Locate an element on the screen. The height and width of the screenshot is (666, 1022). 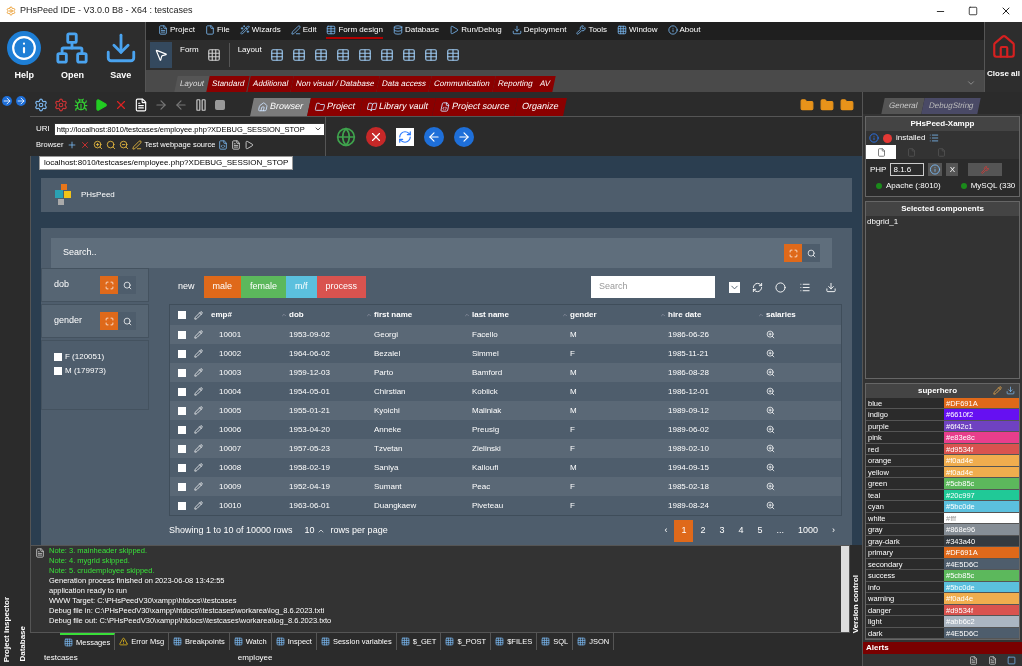
square-icon is located at coordinates (1011, 660).